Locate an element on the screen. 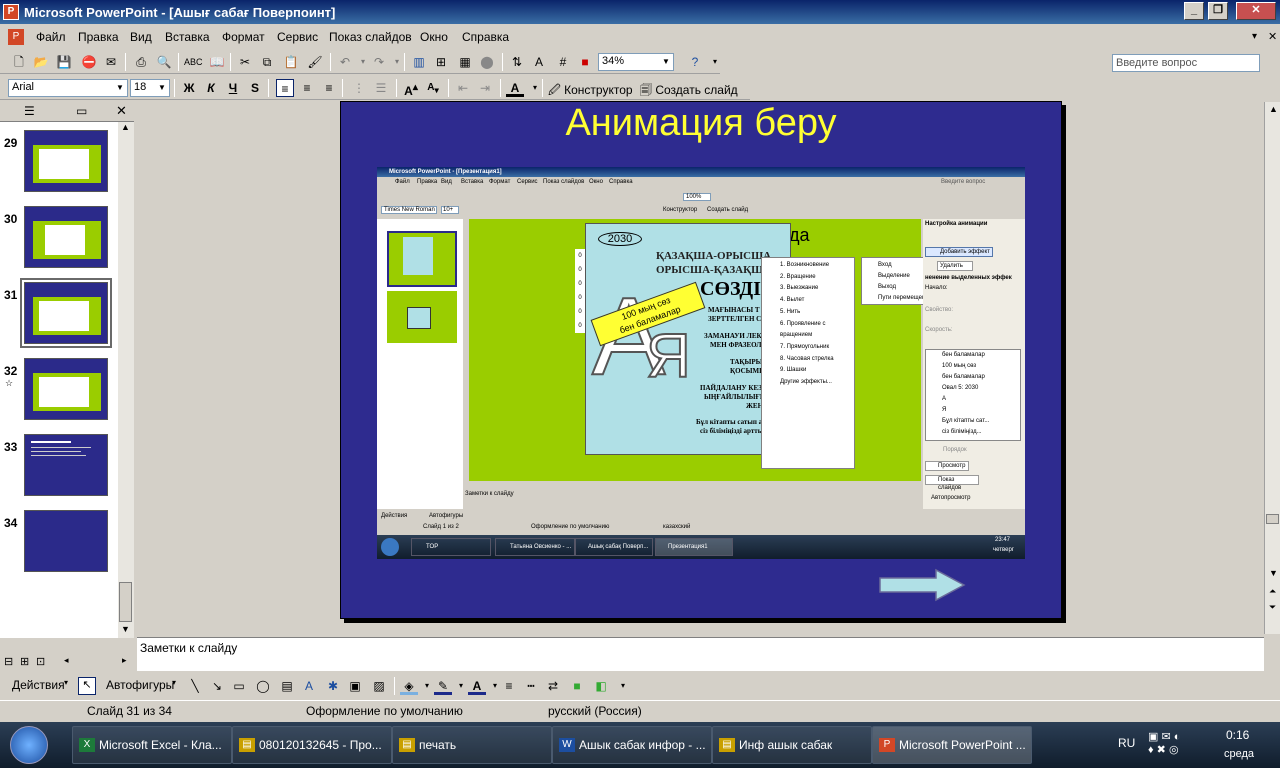 This screenshot has height=768, width=1280. autoshapes-menu: Автофигуры is located at coordinates (140, 685).